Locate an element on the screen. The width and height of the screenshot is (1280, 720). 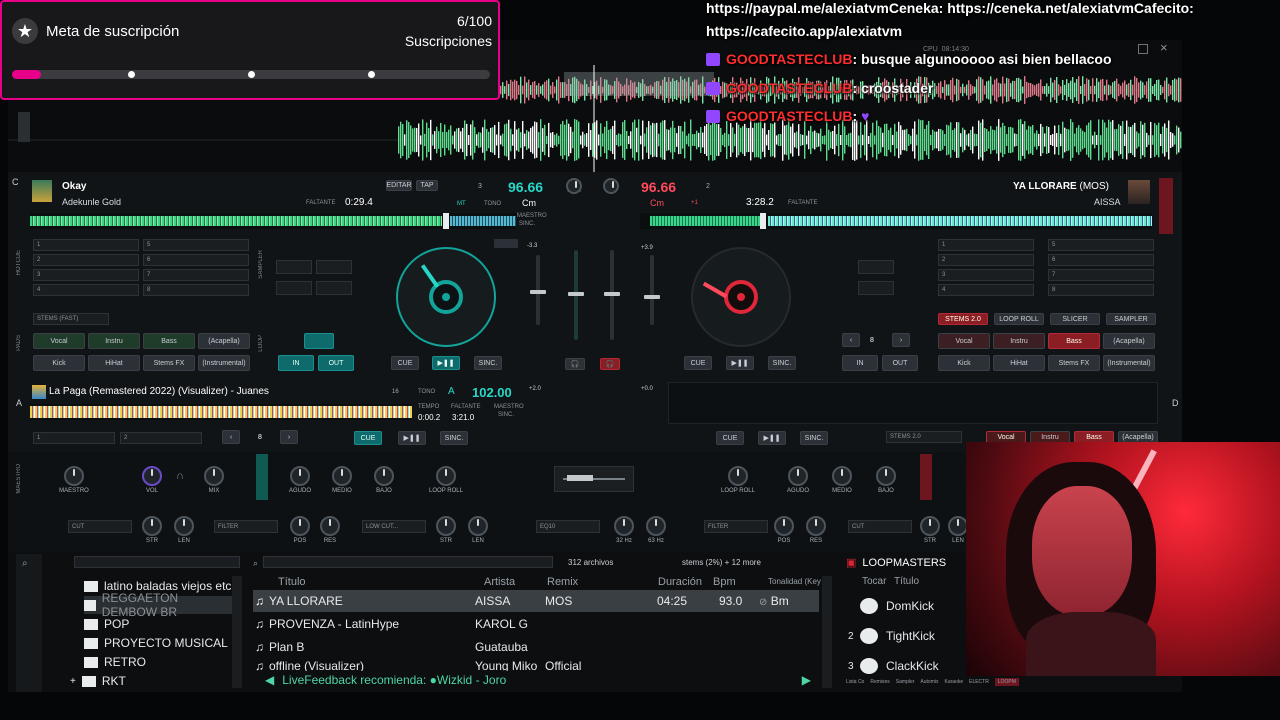
mix-knob is located at coordinates (214, 476).